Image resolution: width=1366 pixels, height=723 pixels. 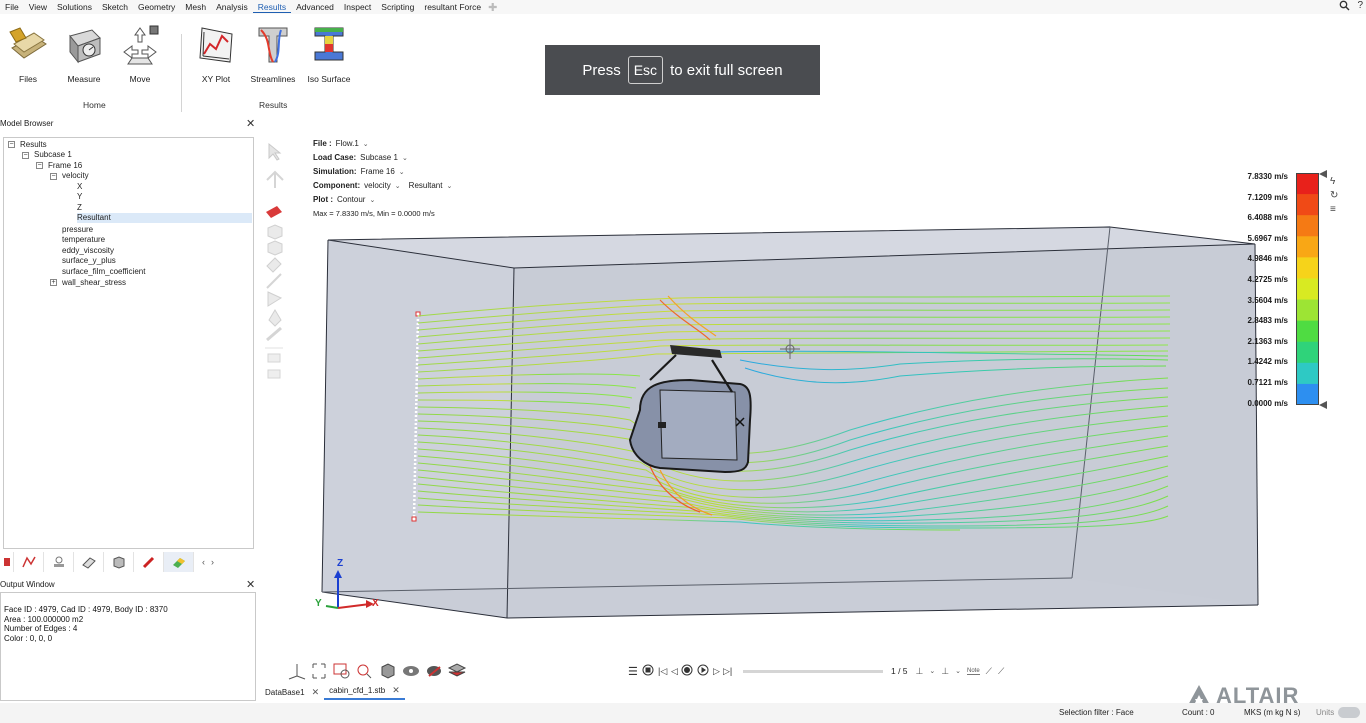 What do you see at coordinates (729, 671) in the screenshot?
I see `last-frame-icon: ▷|` at bounding box center [729, 671].